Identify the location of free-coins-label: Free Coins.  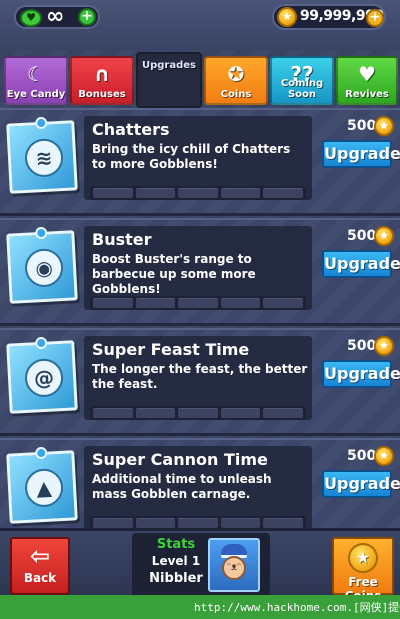
(363, 585).